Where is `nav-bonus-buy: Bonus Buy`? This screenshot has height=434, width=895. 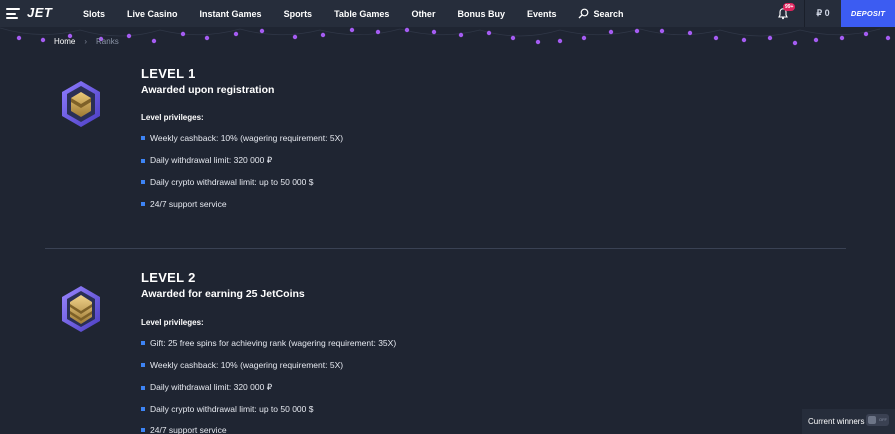 nav-bonus-buy: Bonus Buy is located at coordinates (481, 14).